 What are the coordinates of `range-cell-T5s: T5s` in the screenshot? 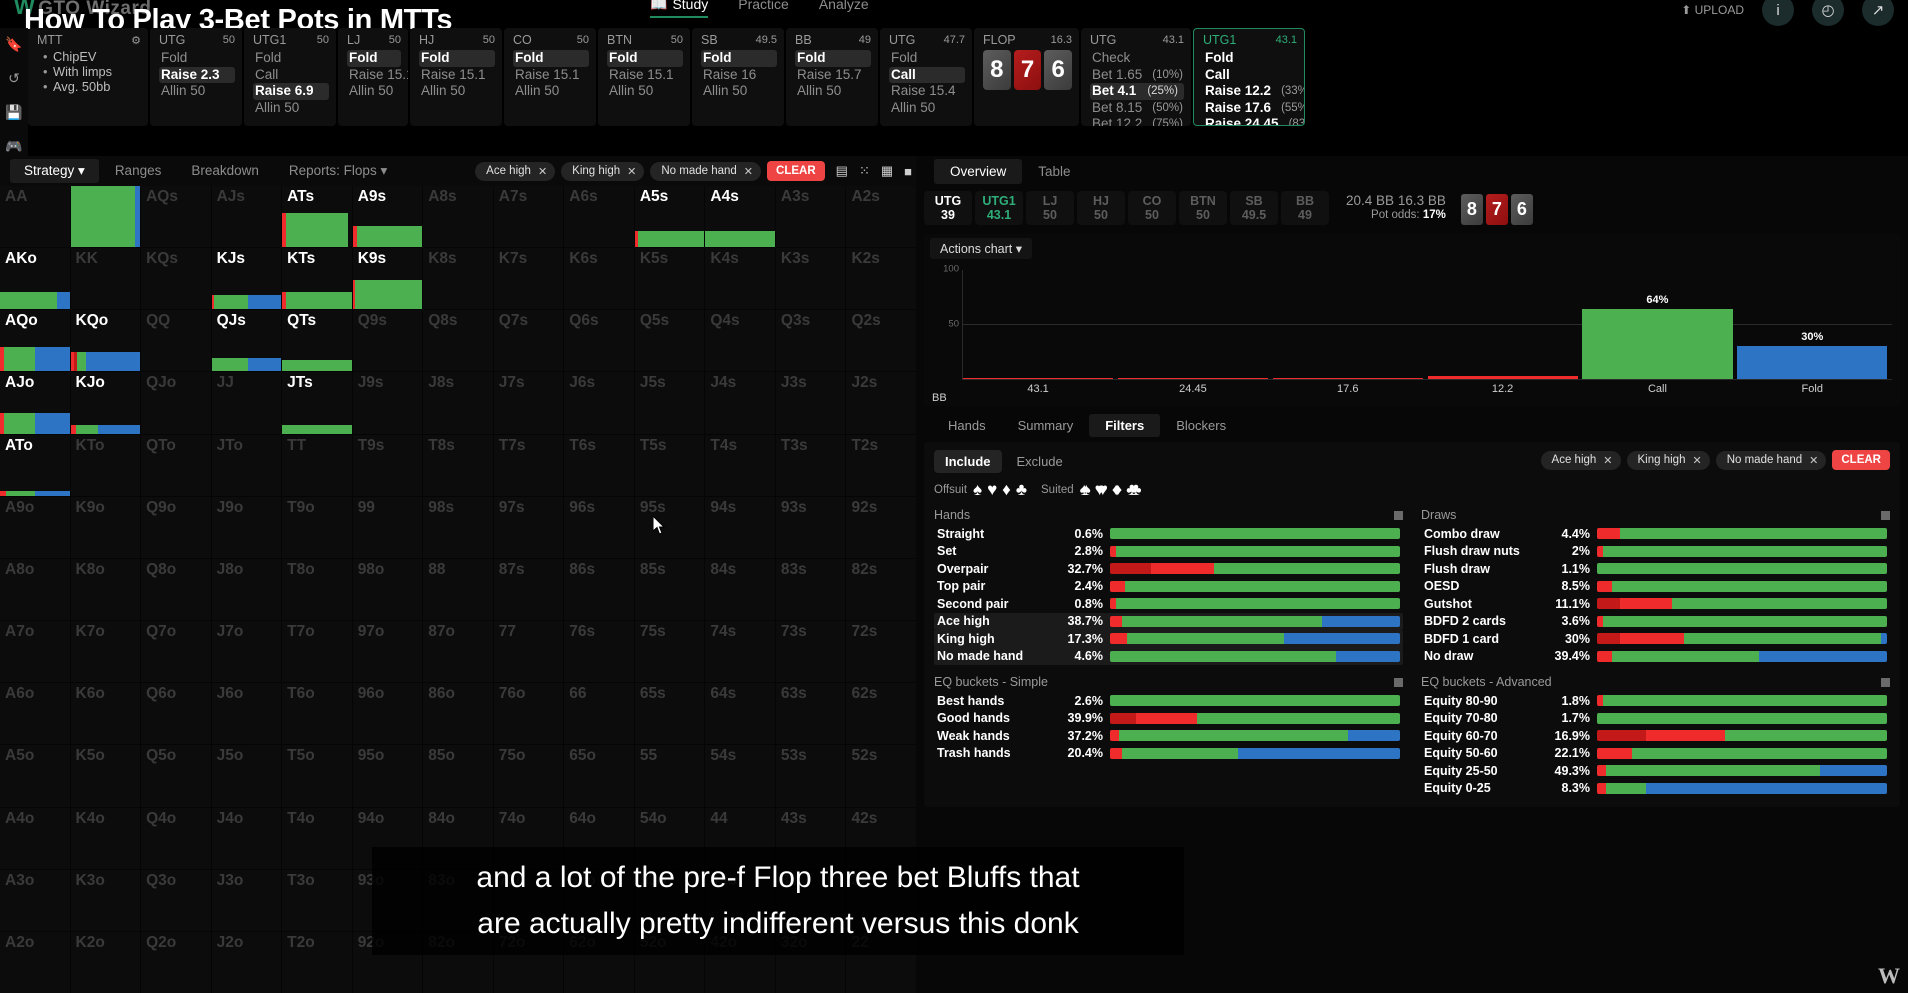 It's located at (669, 465).